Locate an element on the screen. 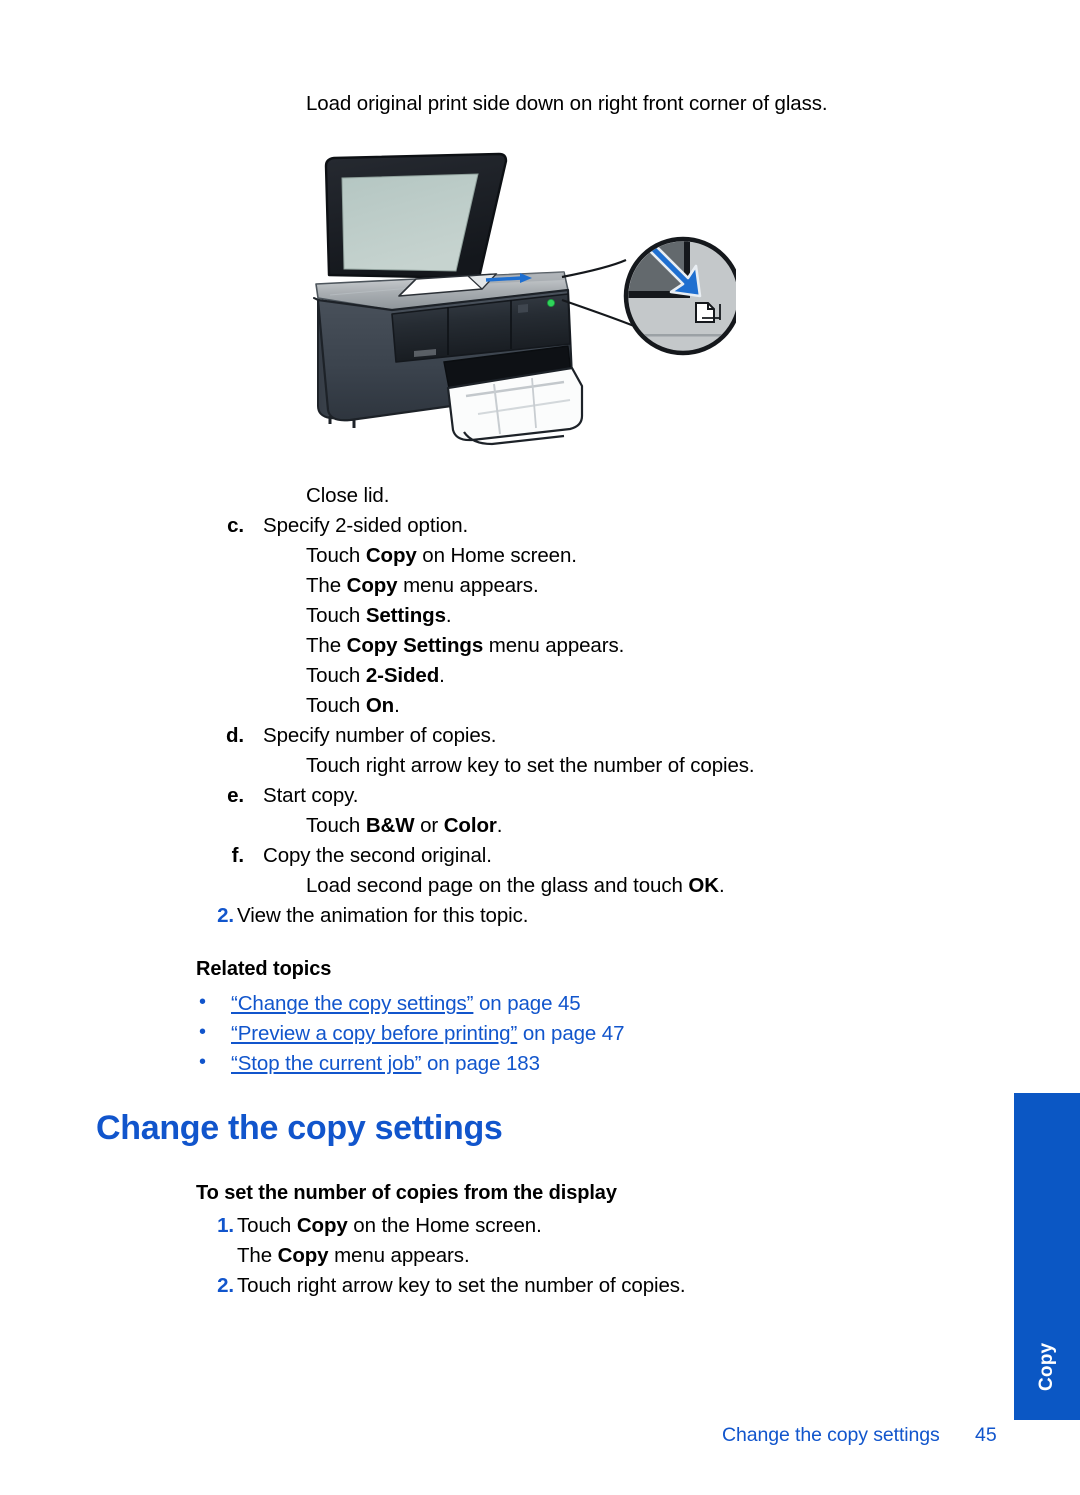  related-topic-page-ref: on page 183 is located at coordinates (480, 1063).